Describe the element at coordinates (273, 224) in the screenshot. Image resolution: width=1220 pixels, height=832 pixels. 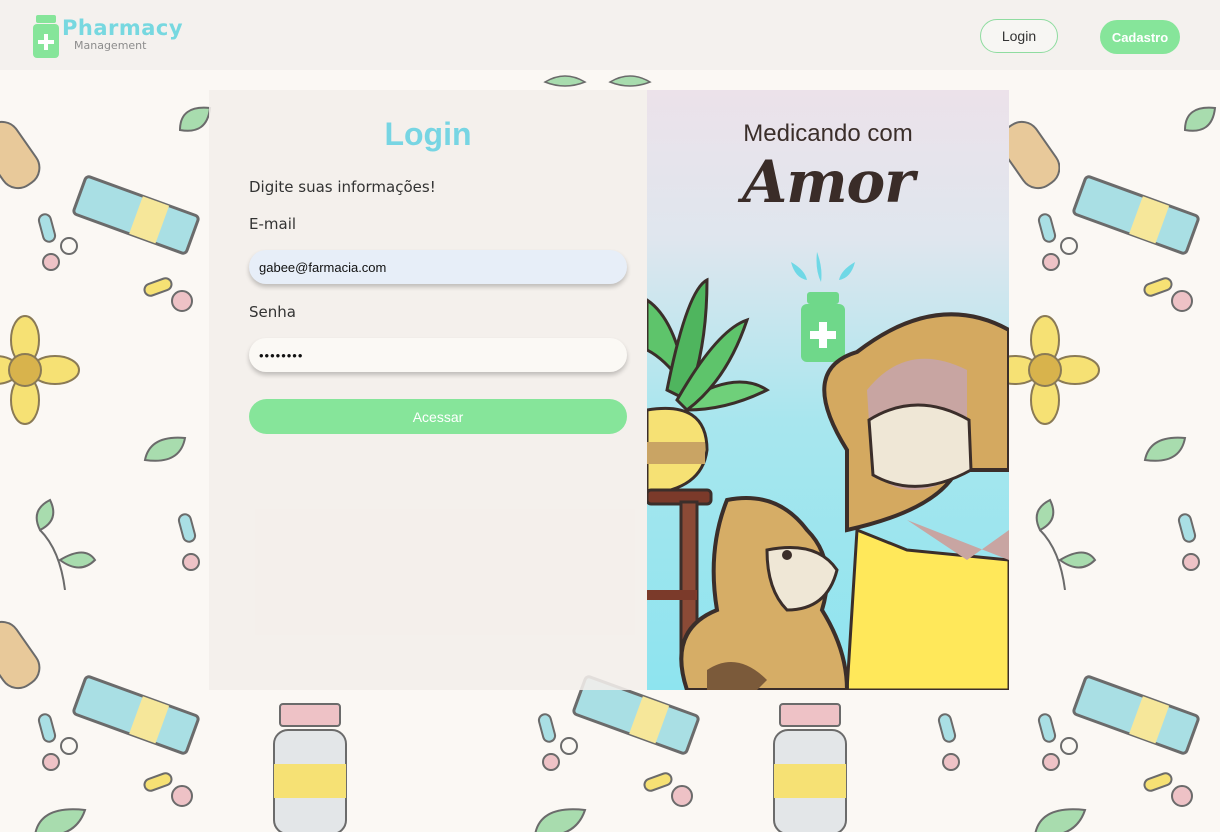
I see `email-label: E-mail` at that location.